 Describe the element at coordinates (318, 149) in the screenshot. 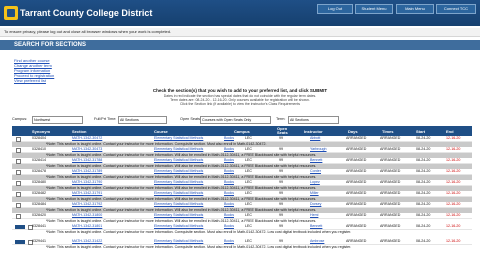

I see `instructor-link: Yarbrough` at that location.